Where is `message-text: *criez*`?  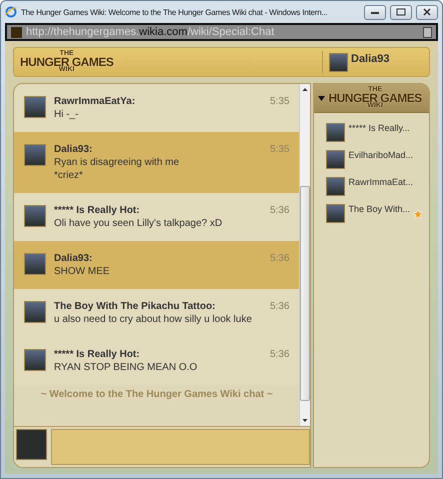
message-text: *criez* is located at coordinates (69, 175).